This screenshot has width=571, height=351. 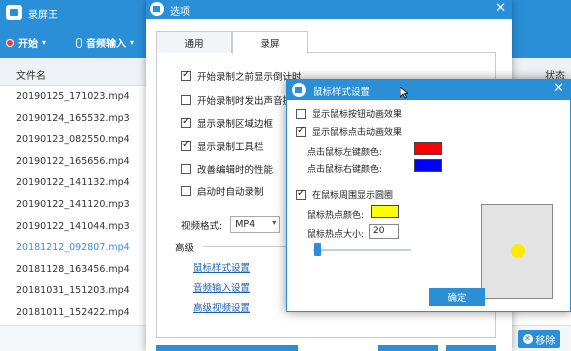 What do you see at coordinates (73, 204) in the screenshot?
I see `file-name: 20190122_141120.mp3` at bounding box center [73, 204].